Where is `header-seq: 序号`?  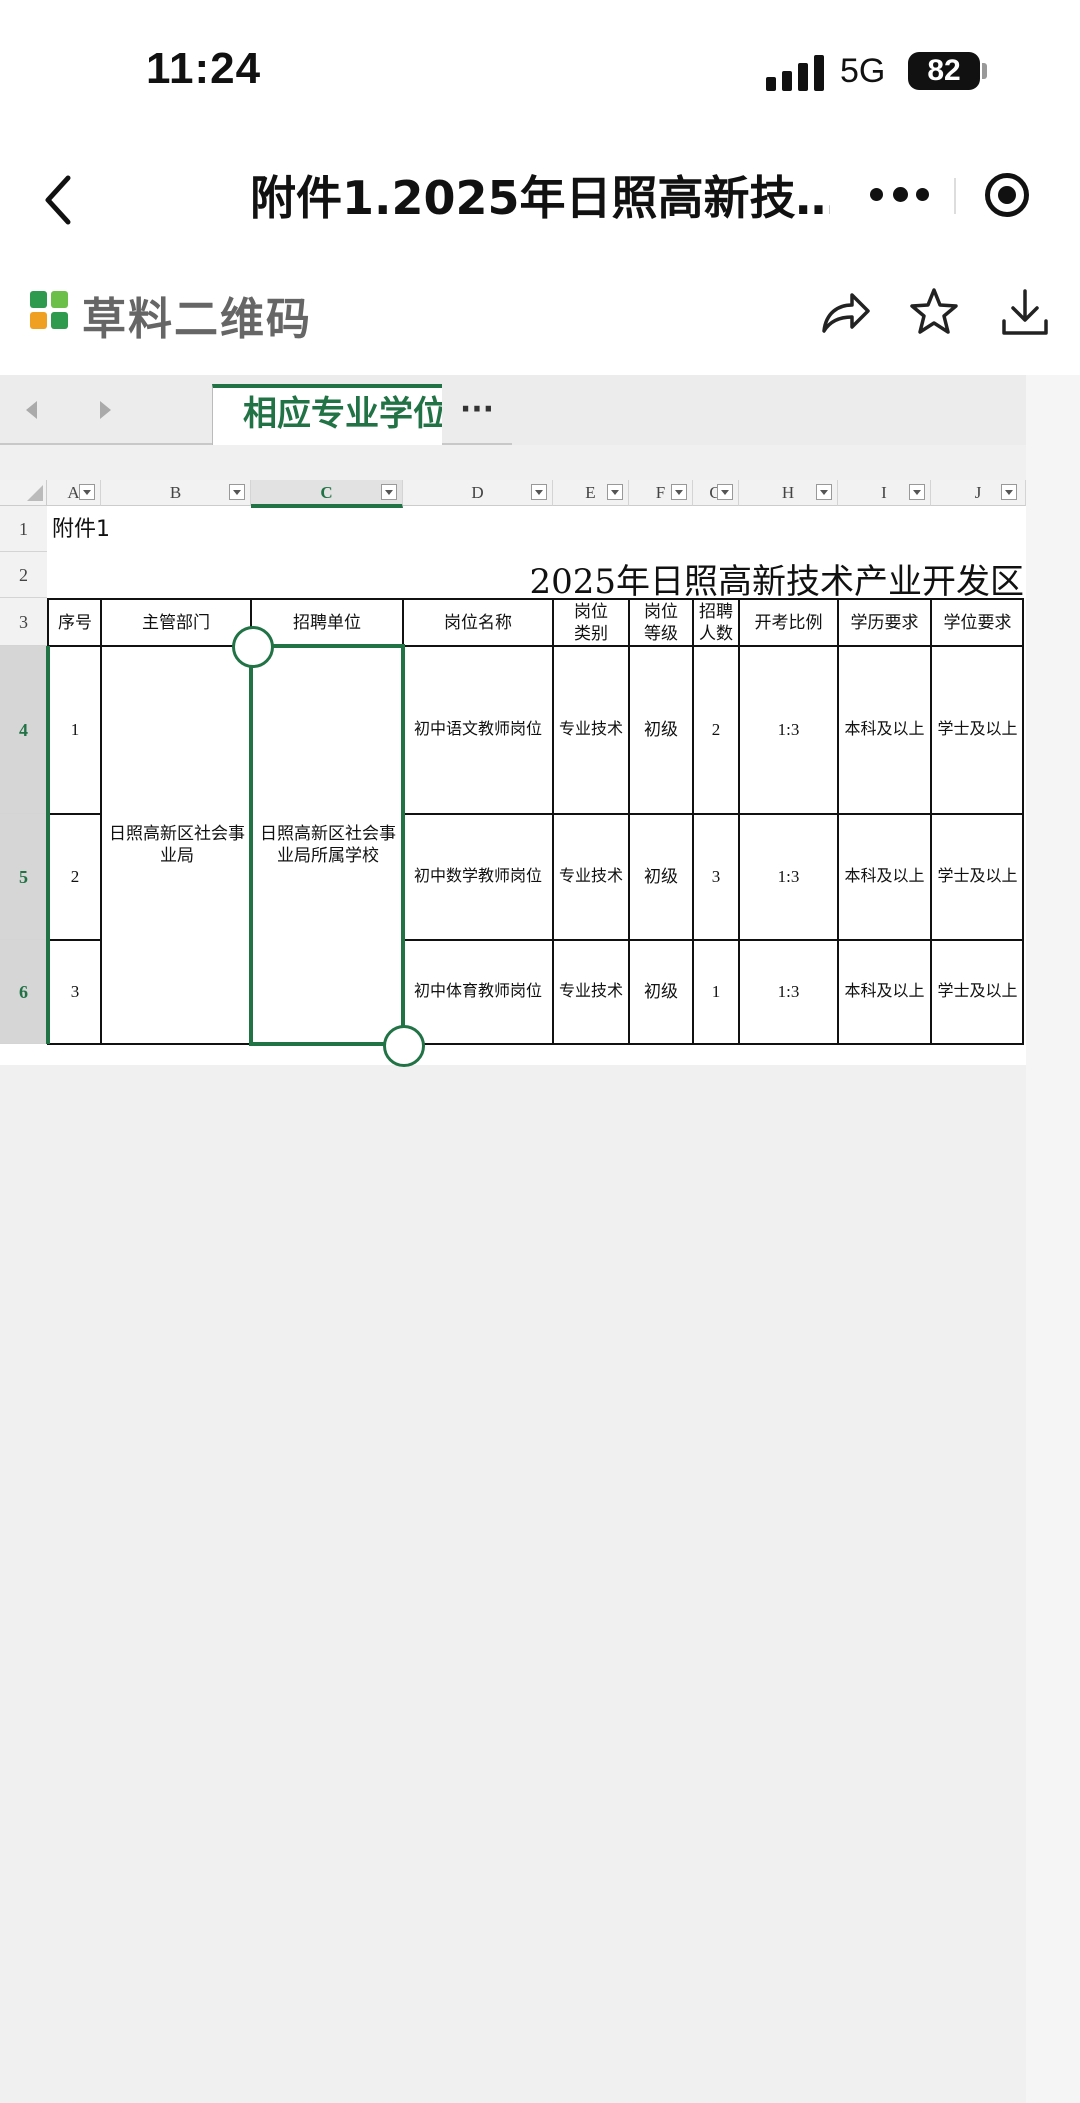
header-seq: 序号 is located at coordinates (75, 623).